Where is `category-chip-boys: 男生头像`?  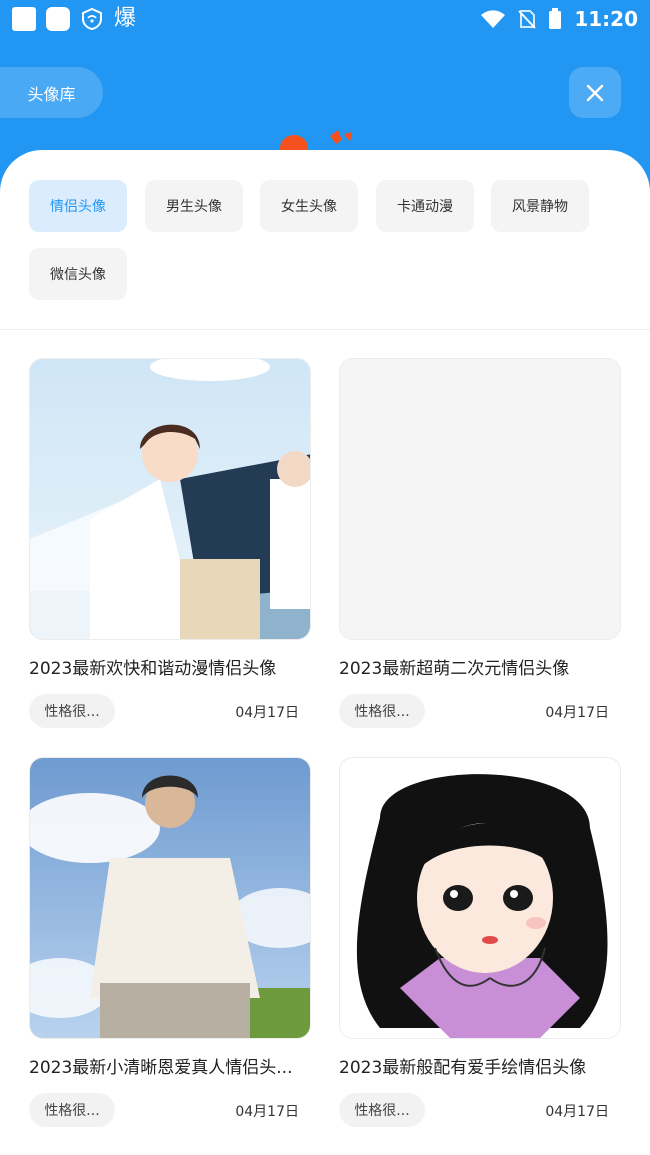
category-chip-boys: 男生头像 is located at coordinates (194, 206).